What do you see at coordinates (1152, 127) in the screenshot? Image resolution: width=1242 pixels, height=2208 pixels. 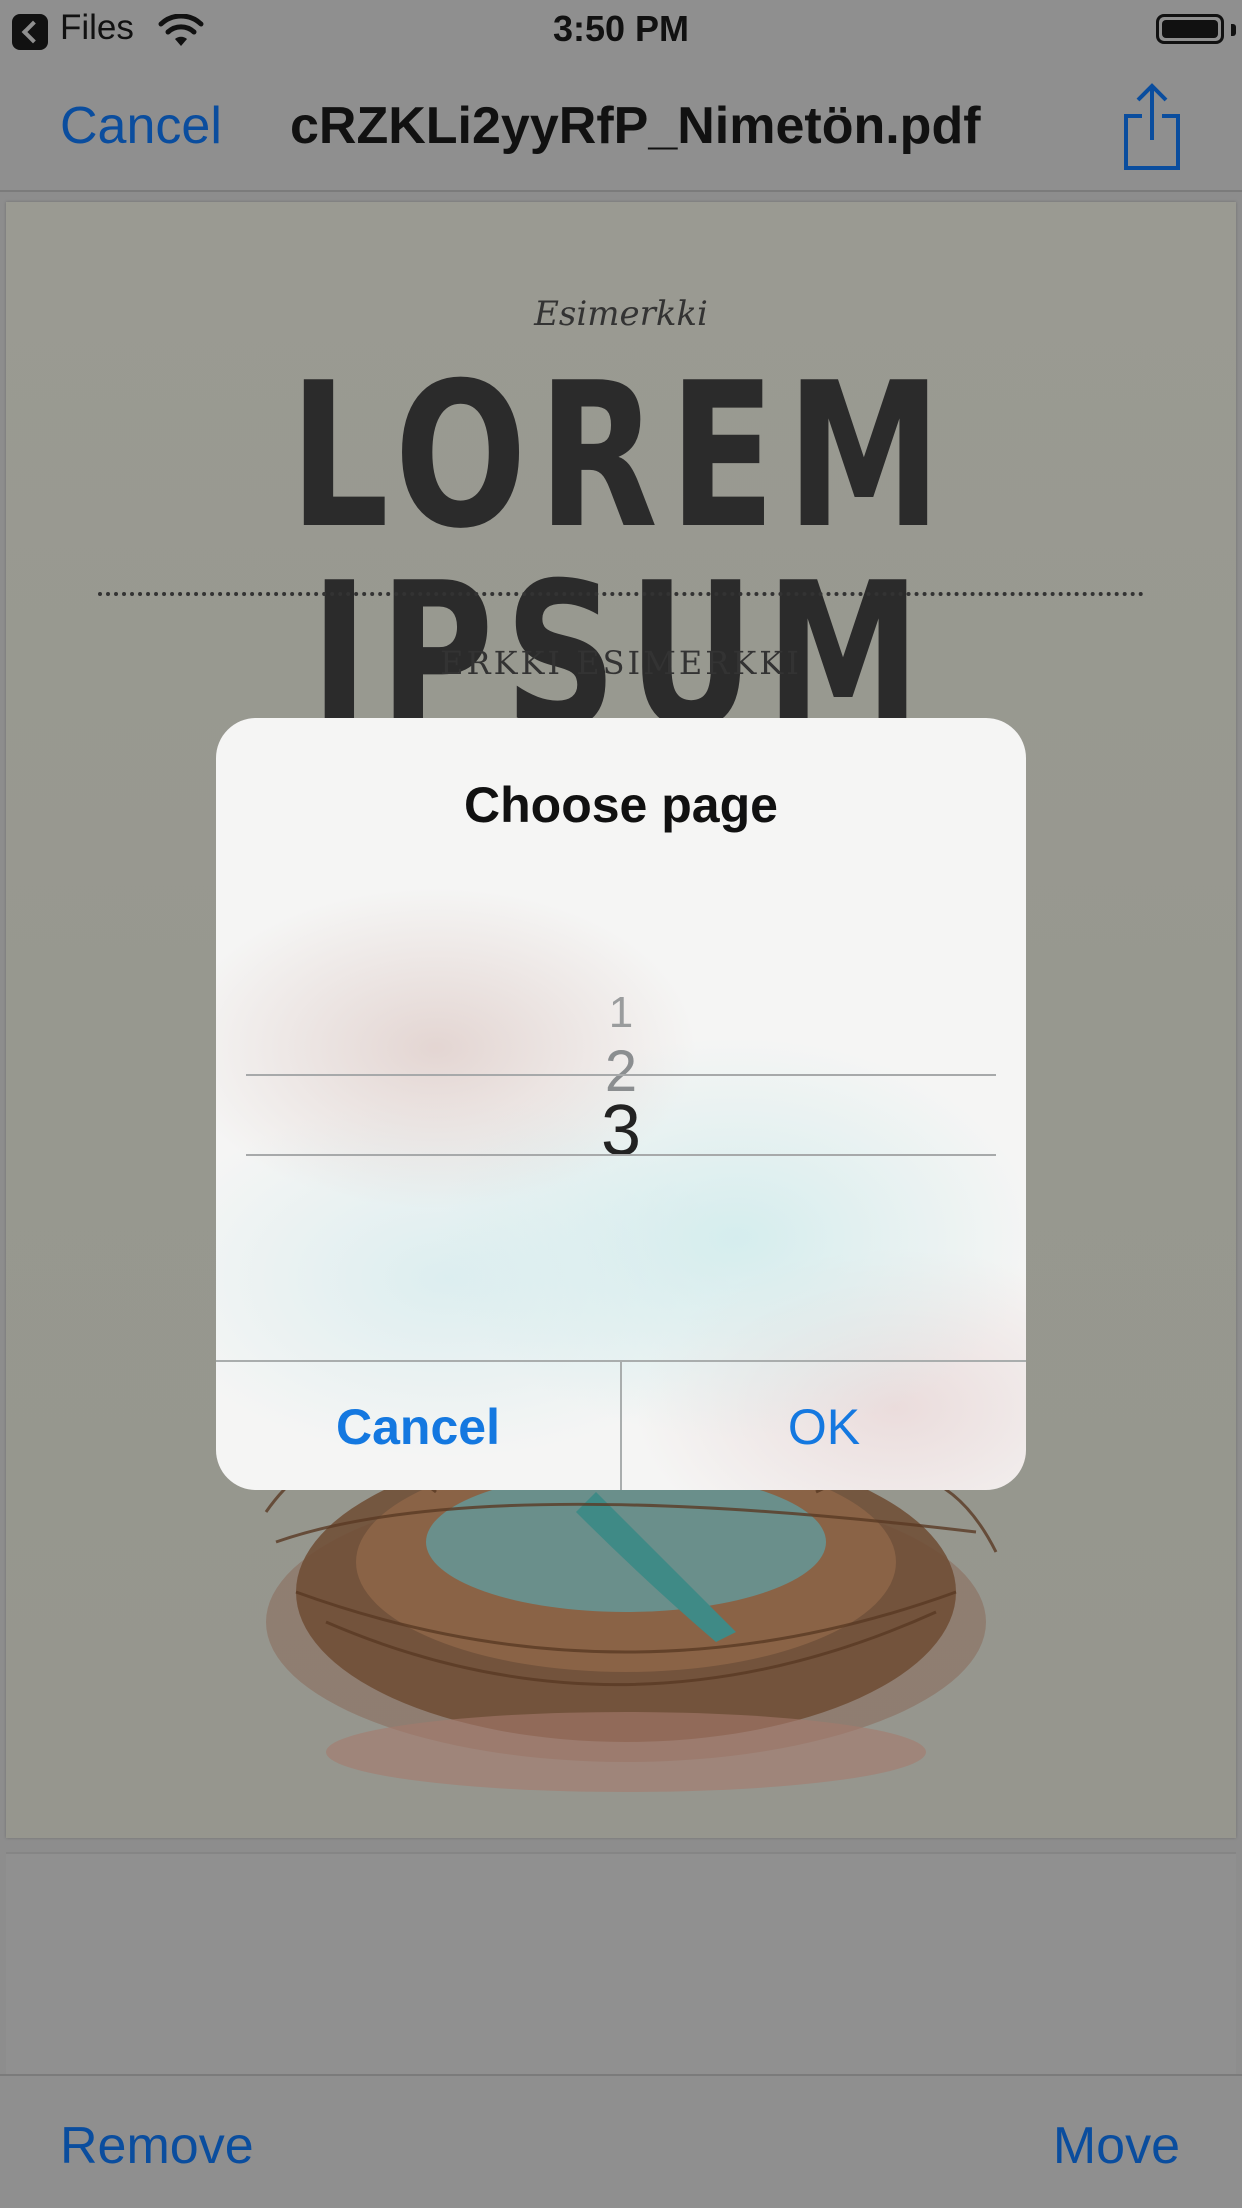 I see `share-icon` at bounding box center [1152, 127].